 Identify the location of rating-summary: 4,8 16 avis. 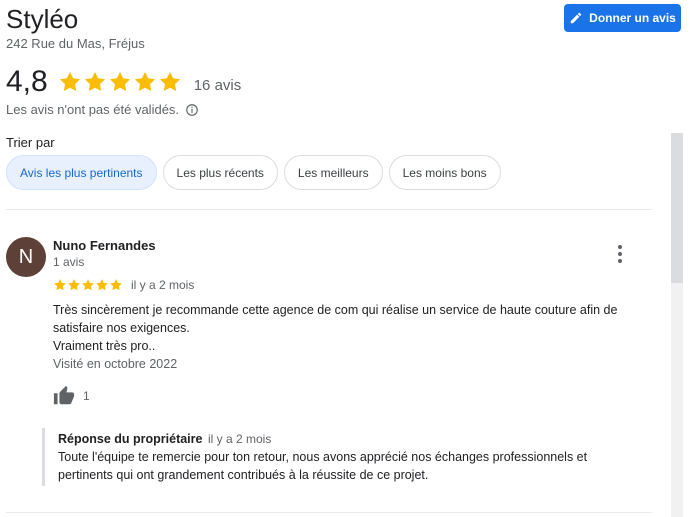
(123, 82).